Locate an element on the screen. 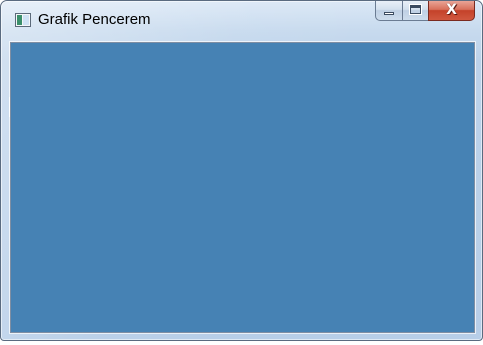 Image resolution: width=483 pixels, height=345 pixels. close-icon: X is located at coordinates (451, 10).